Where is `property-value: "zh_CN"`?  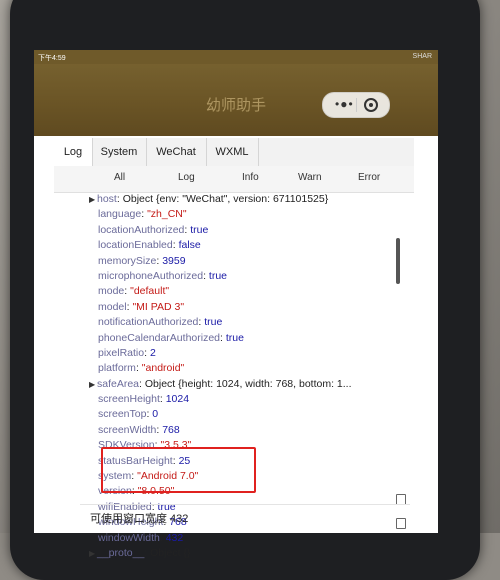
property-value: "zh_CN" is located at coordinates (167, 214).